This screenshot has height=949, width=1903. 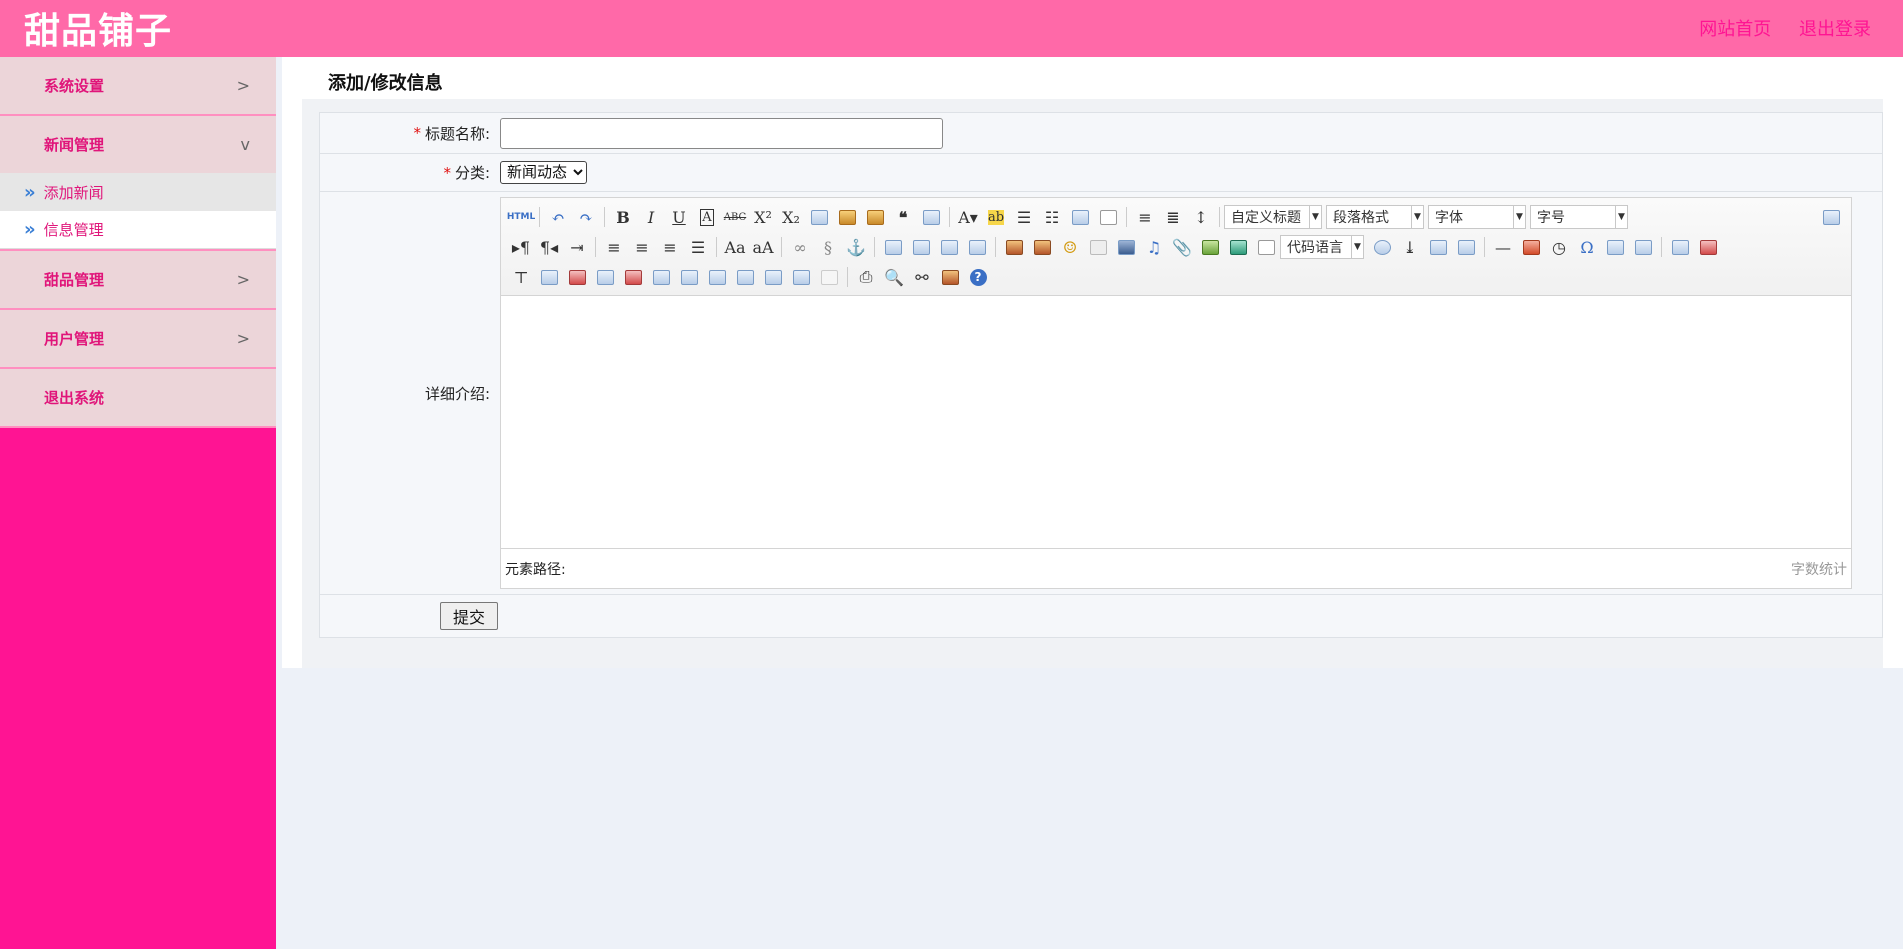 I want to click on merge-down-button, so click(x=717, y=277).